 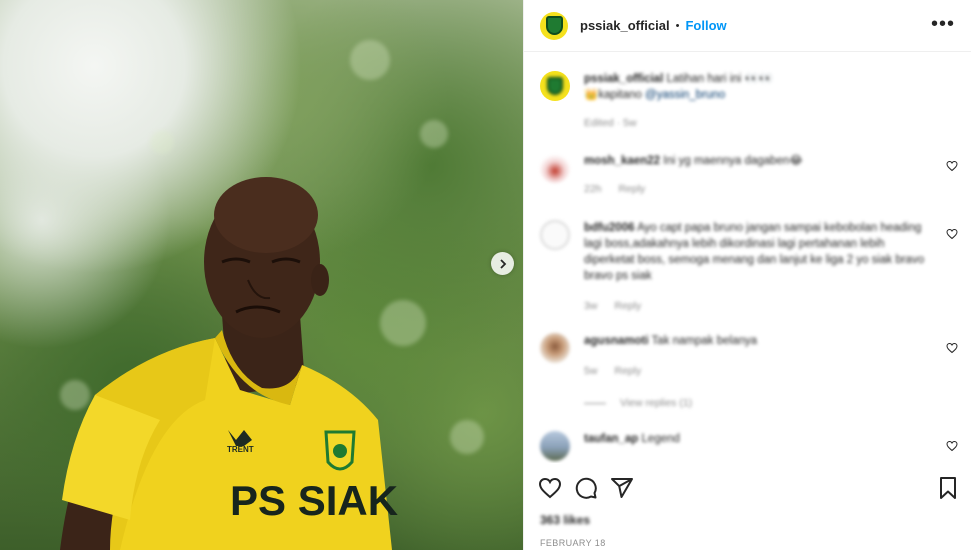 I want to click on comment-row: taufan_ap Legend, so click(x=750, y=447).